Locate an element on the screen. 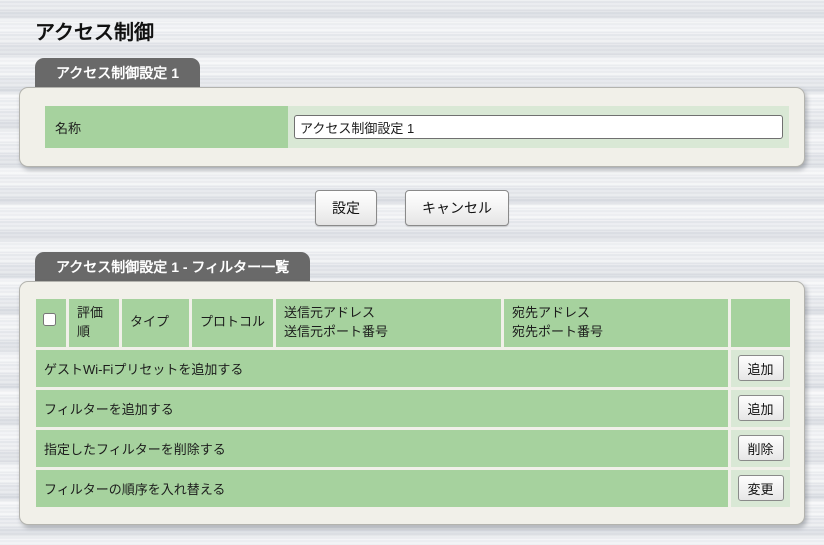 Image resolution: width=824 pixels, height=545 pixels. submit-button: 設定 is located at coordinates (346, 208).